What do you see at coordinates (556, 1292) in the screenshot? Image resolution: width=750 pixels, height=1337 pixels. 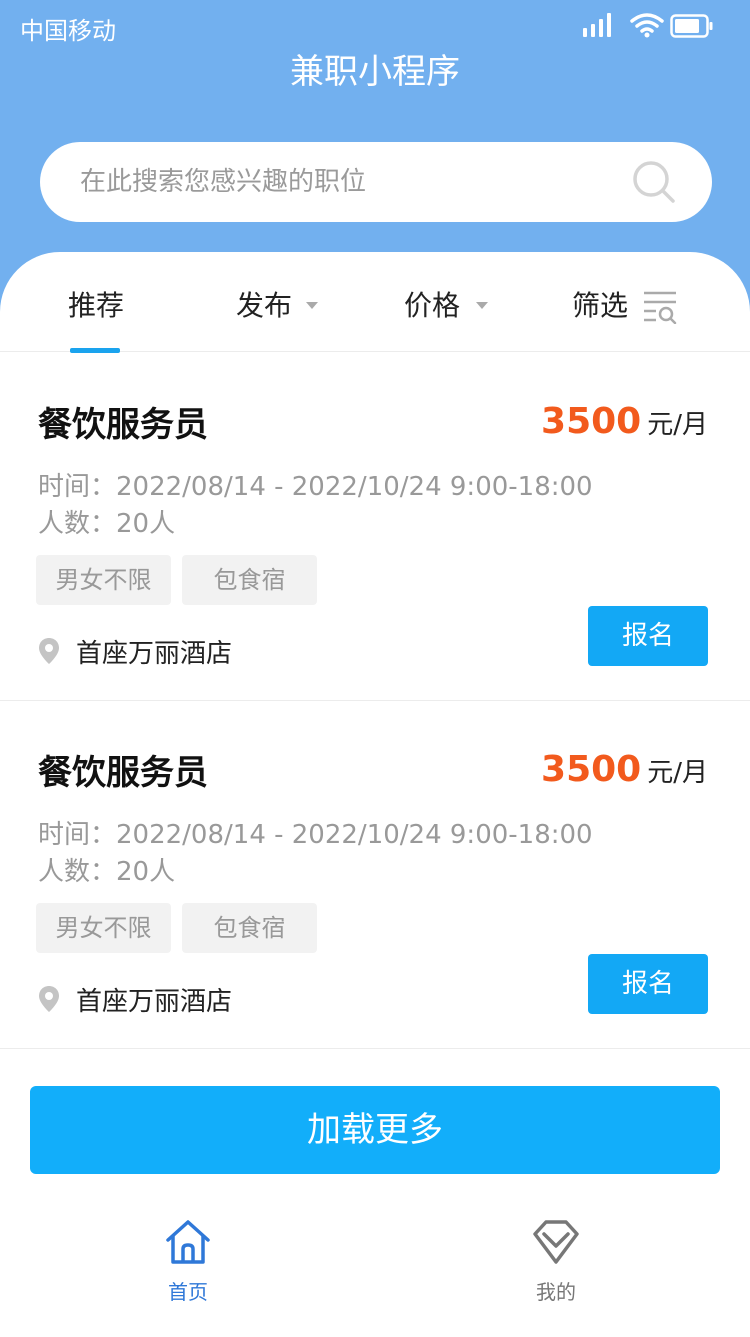 I see `nav-label-mine: 我的` at bounding box center [556, 1292].